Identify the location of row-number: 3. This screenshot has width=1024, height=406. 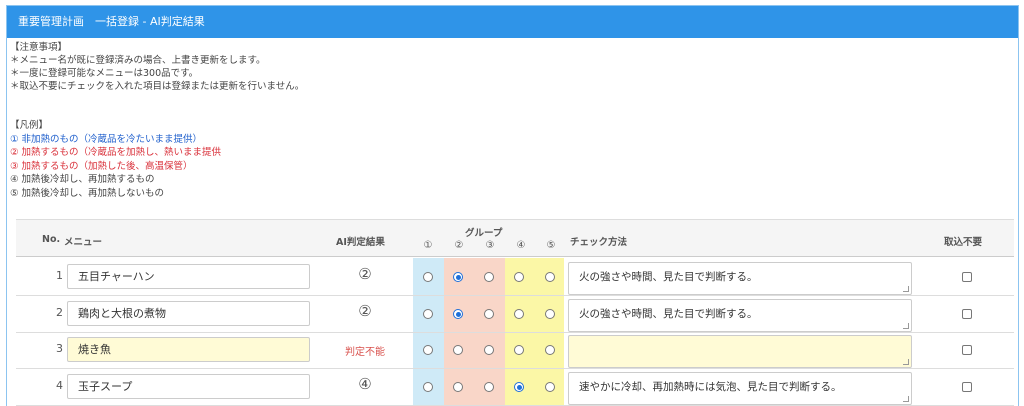
(59, 348).